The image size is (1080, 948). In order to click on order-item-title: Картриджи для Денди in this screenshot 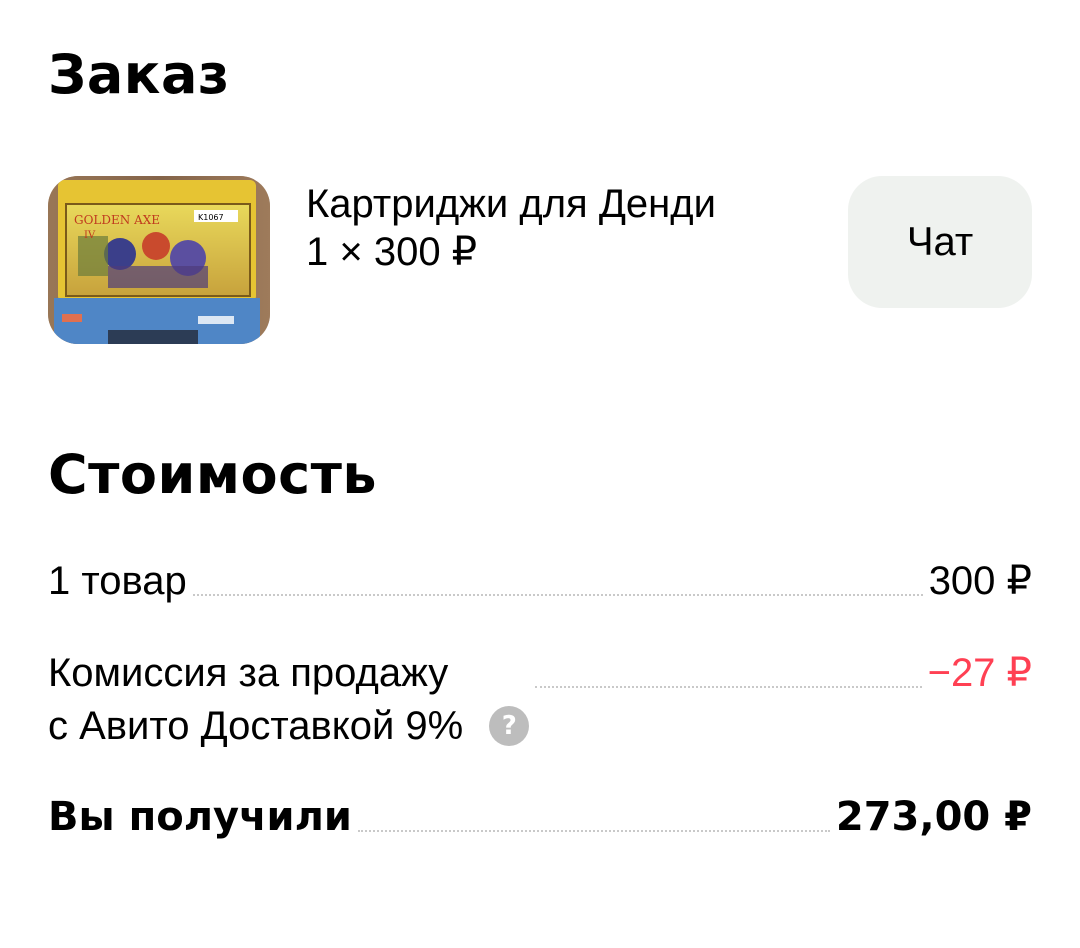, I will do `click(566, 204)`.